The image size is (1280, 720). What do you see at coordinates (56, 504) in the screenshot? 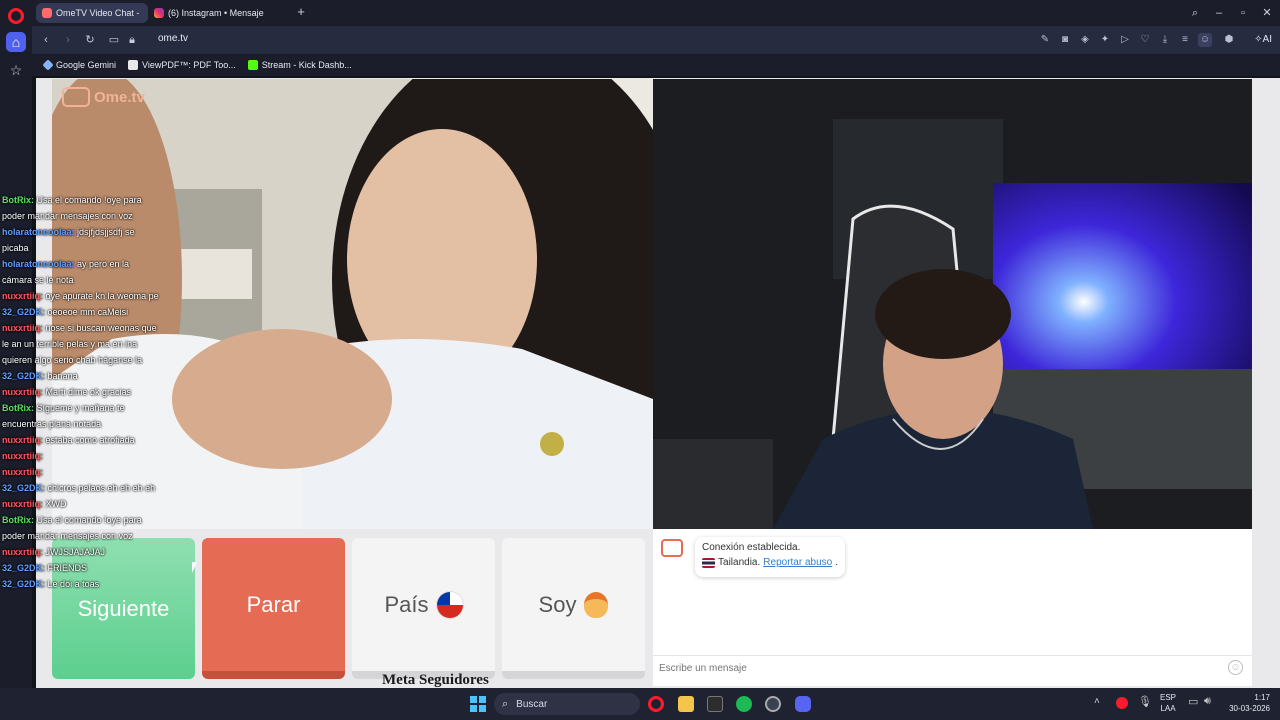
I see `chat-text: XWD` at bounding box center [56, 504].